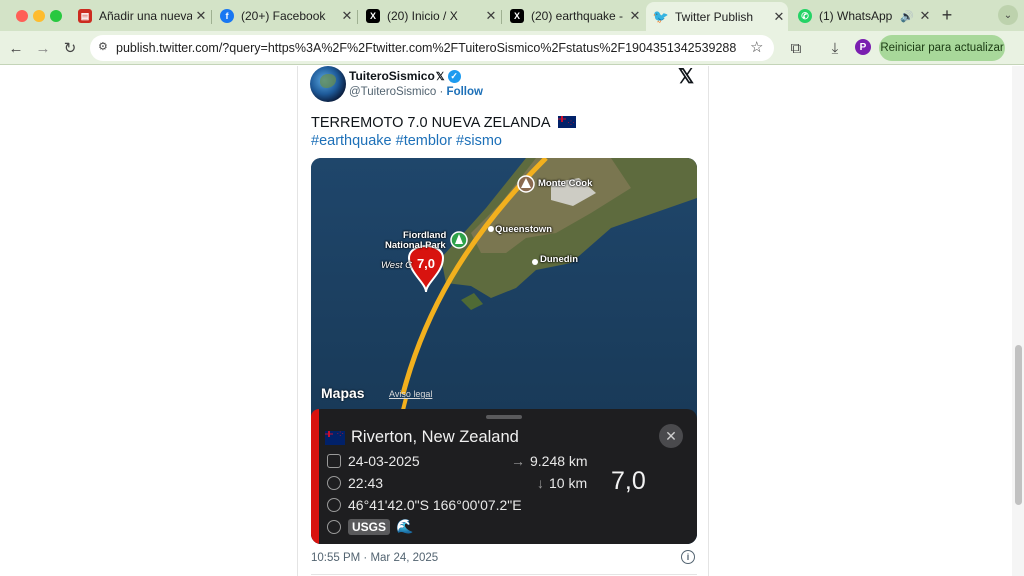 The width and height of the screenshot is (1024, 576). Describe the element at coordinates (863, 47) in the screenshot. I see `profile-avatar: P` at that location.